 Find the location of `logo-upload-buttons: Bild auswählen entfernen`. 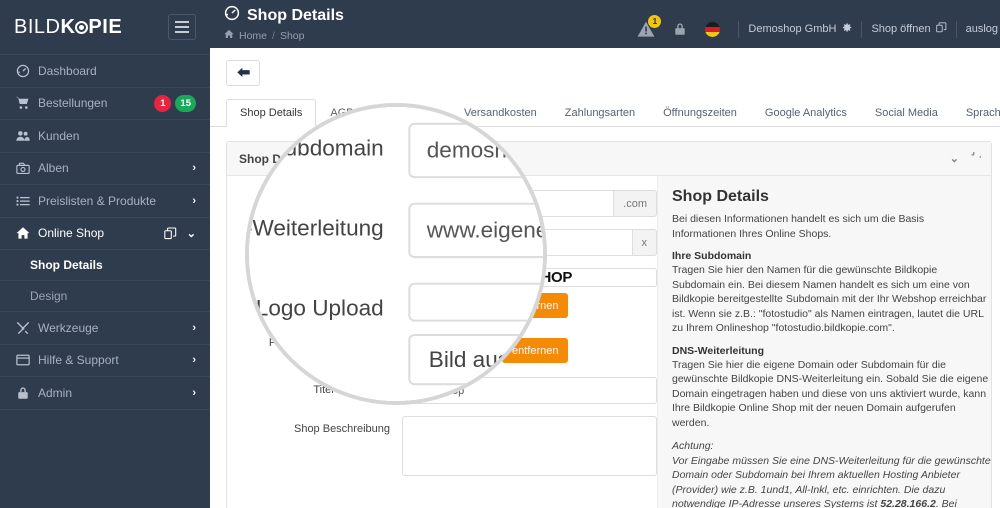

logo-upload-buttons: Bild auswählen entfernen is located at coordinates (529, 305).